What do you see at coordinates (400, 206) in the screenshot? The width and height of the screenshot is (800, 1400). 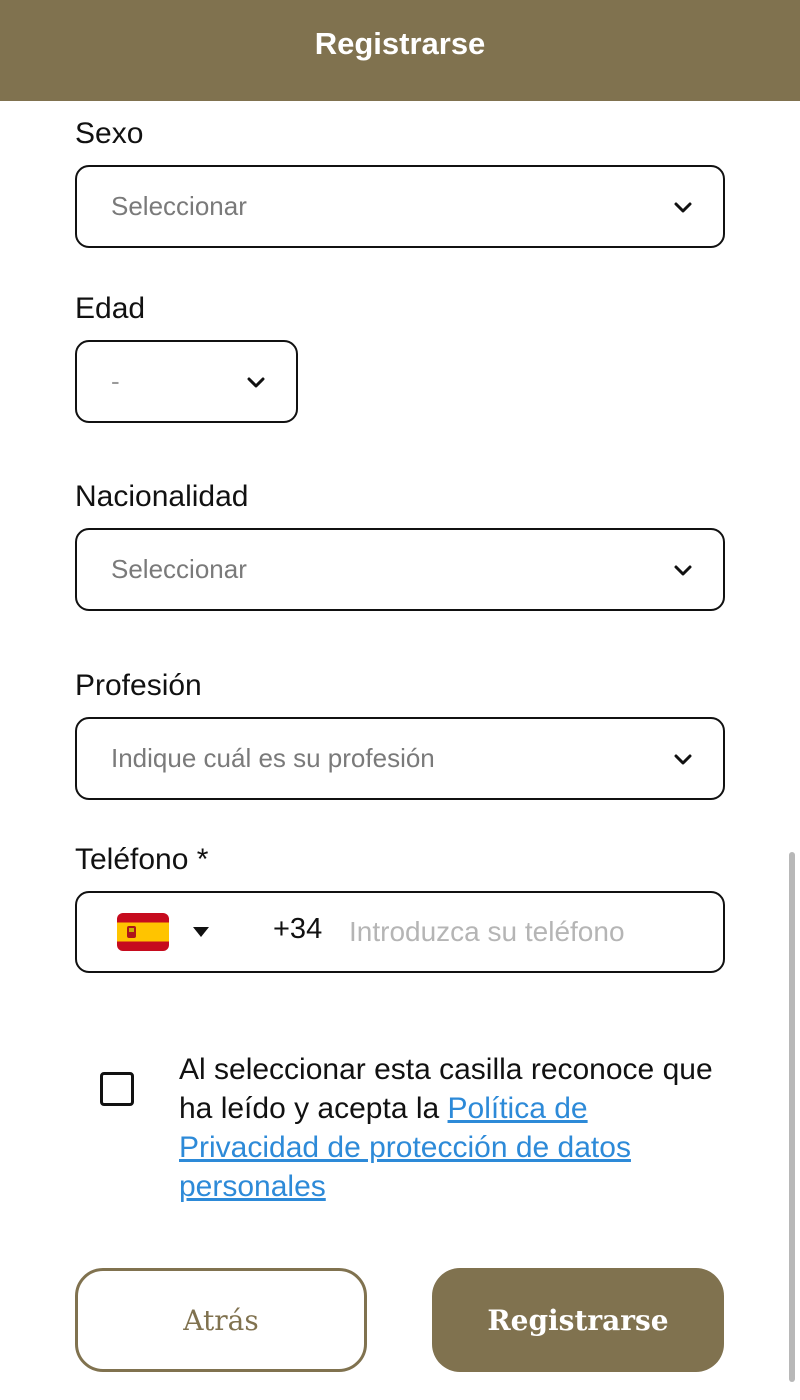 I see `sexo-select: Seleccionar` at bounding box center [400, 206].